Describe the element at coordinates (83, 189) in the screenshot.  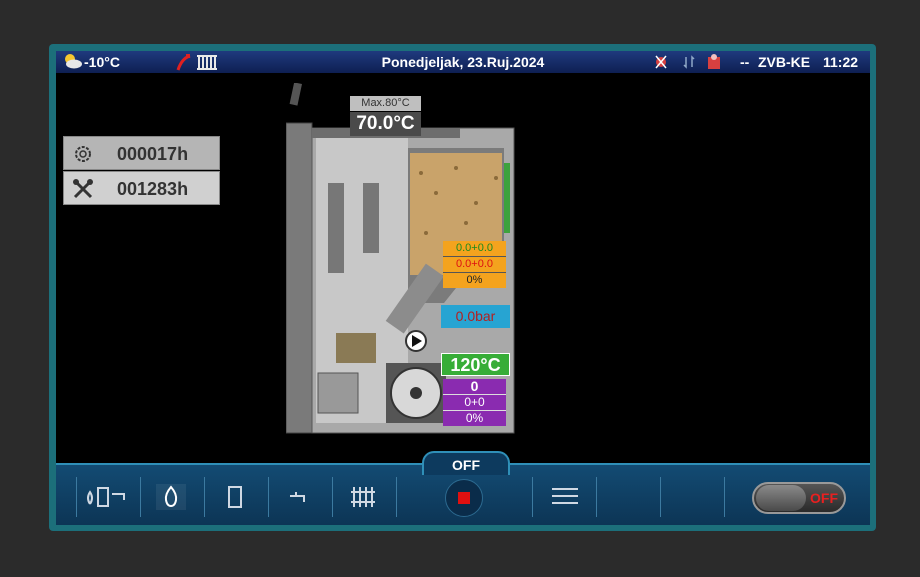
I see `tools-icon` at that location.